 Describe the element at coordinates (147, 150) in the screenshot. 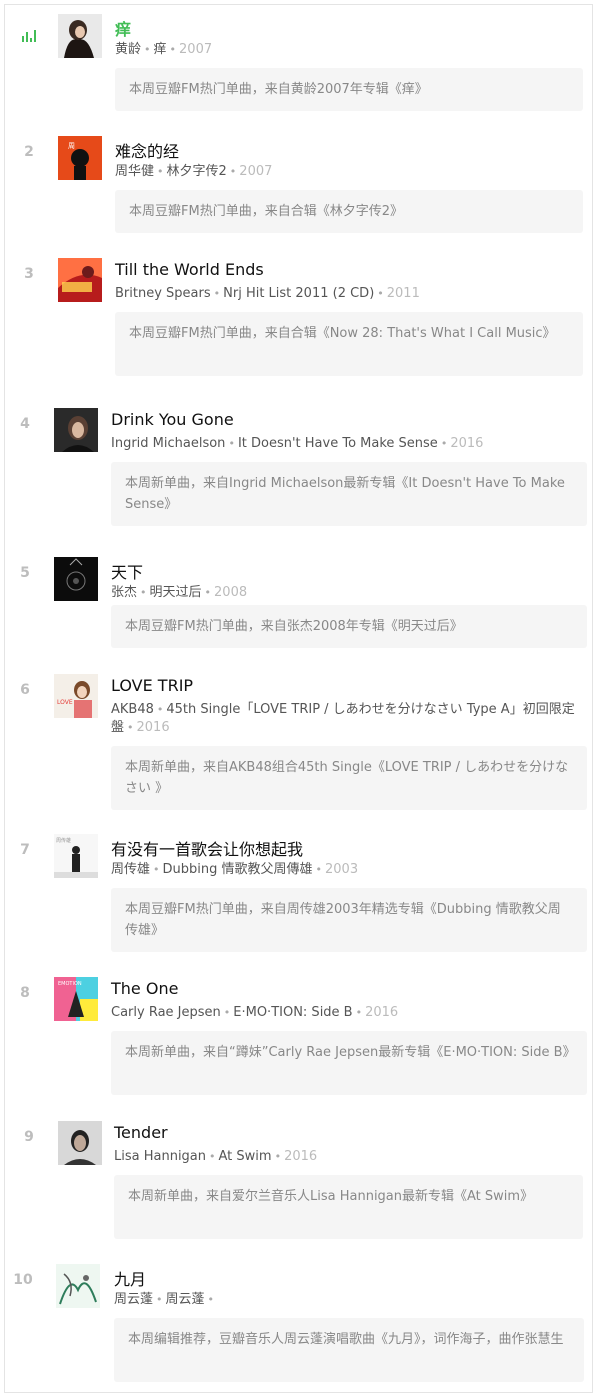

I see `song-title: 难念的经` at that location.